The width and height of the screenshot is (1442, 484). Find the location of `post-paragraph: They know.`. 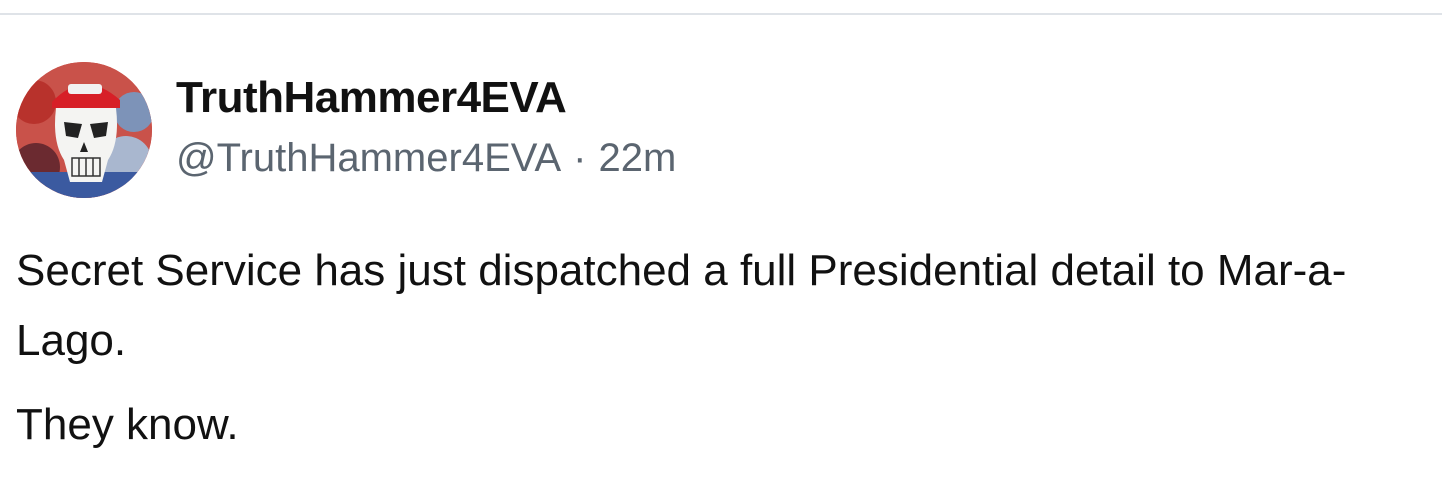

post-paragraph: They know. is located at coordinates (127, 424).